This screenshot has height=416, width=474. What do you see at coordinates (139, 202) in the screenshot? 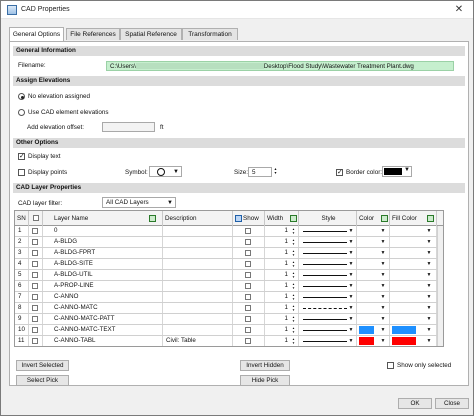
I see `layer-filter-select: All CAD Layers ▼` at bounding box center [139, 202].